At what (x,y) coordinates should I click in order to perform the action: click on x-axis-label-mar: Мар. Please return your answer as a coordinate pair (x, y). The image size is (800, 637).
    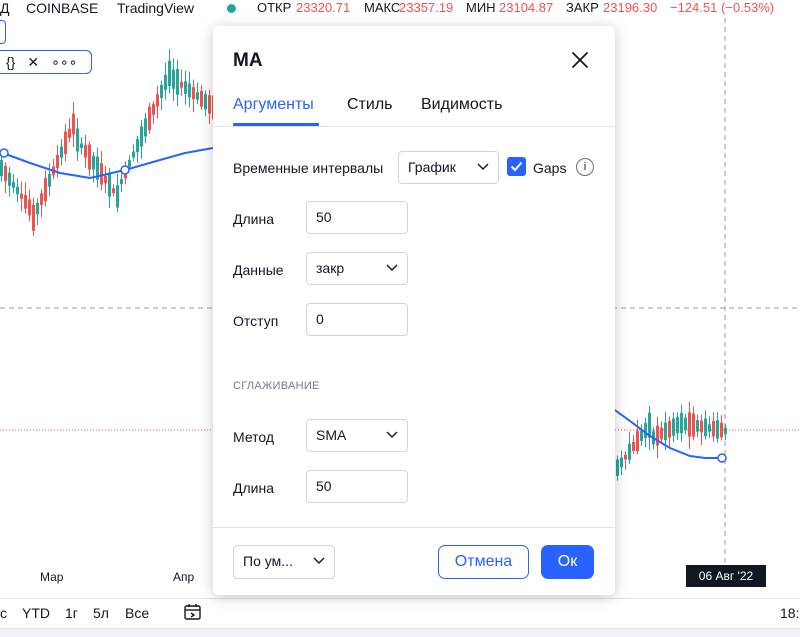
    Looking at the image, I should click on (52, 577).